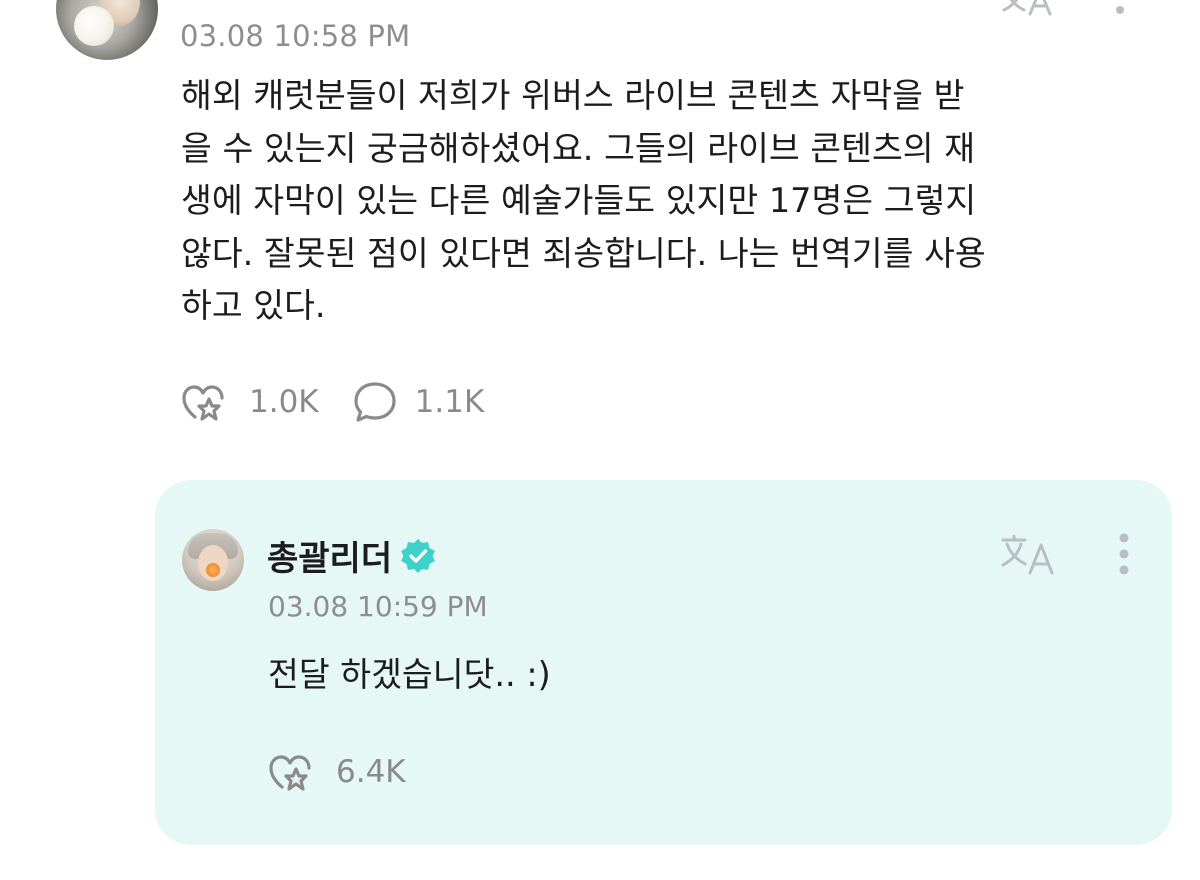 The height and width of the screenshot is (880, 1200). What do you see at coordinates (375, 402) in the screenshot?
I see `speech-bubble-icon` at bounding box center [375, 402].